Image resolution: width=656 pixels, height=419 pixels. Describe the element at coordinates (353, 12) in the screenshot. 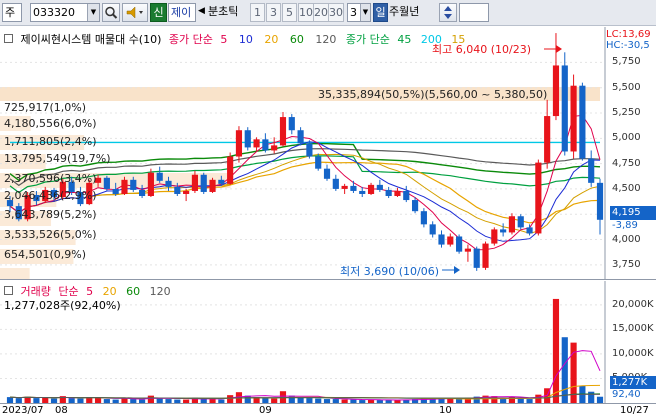

I see `count-value: 3` at that location.